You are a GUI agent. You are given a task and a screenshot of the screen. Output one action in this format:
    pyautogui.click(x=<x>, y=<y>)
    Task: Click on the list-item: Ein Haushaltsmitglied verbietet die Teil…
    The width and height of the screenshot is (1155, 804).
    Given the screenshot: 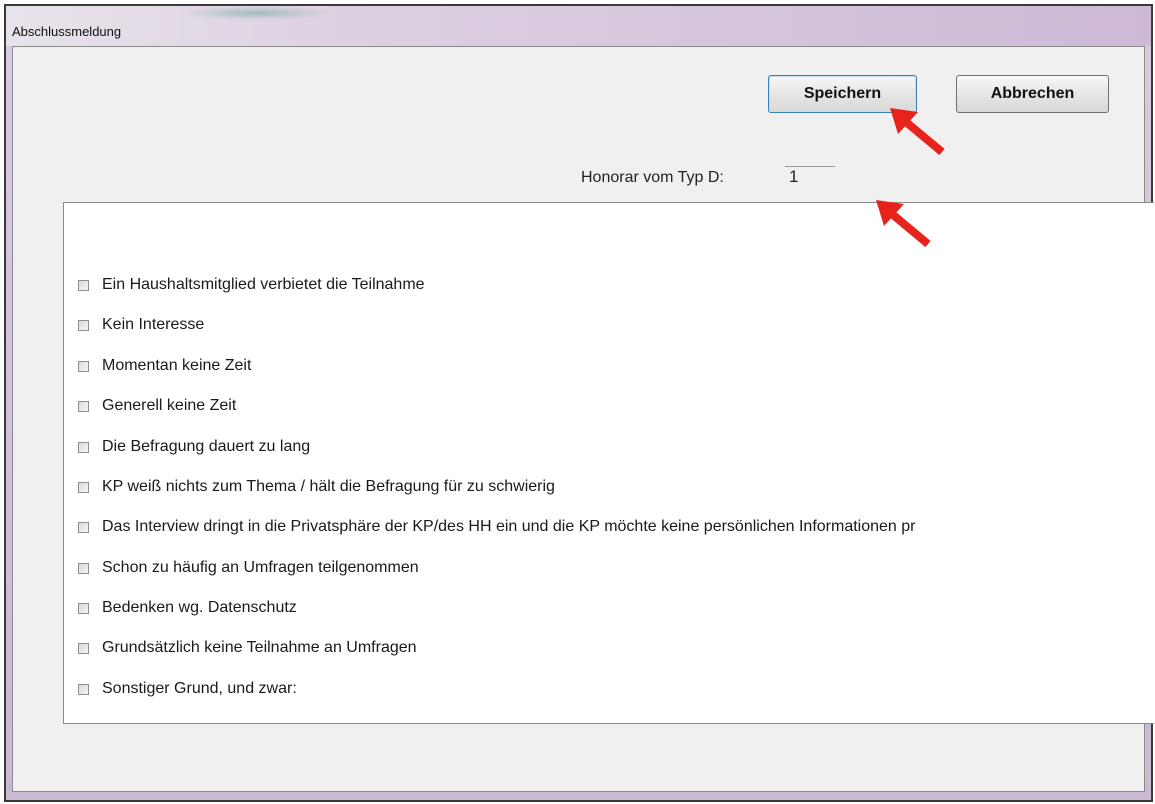 What is the action you would take?
    pyautogui.click(x=251, y=285)
    